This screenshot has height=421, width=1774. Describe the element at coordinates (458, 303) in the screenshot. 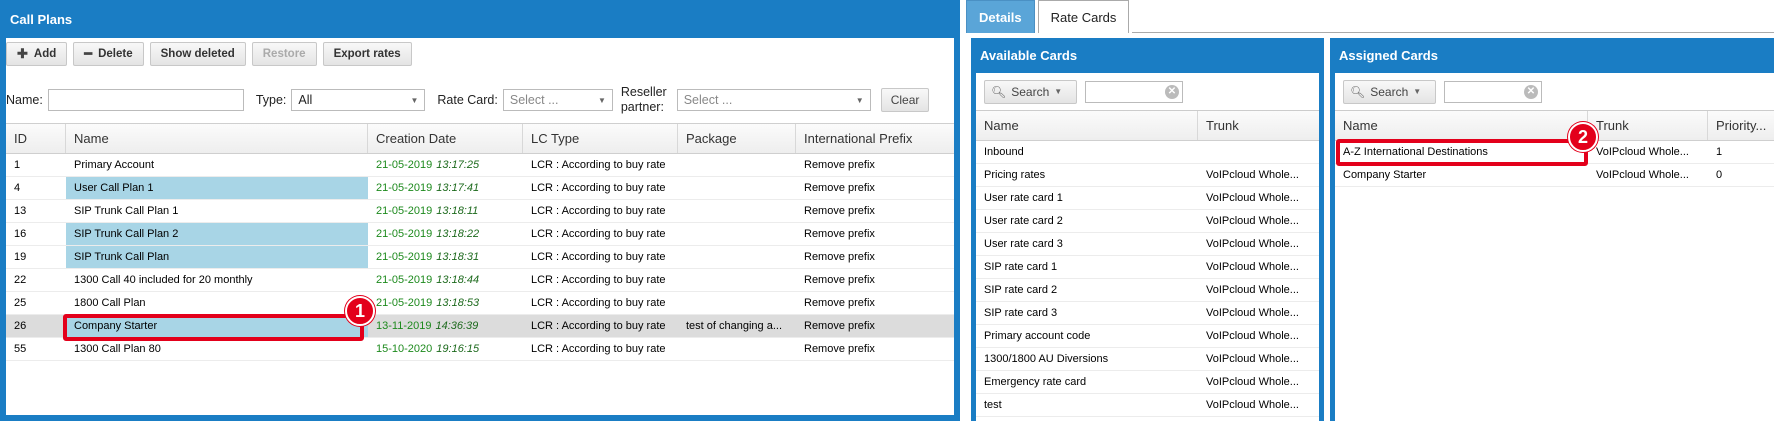

I see `cell-time-value: 13:18:53` at that location.